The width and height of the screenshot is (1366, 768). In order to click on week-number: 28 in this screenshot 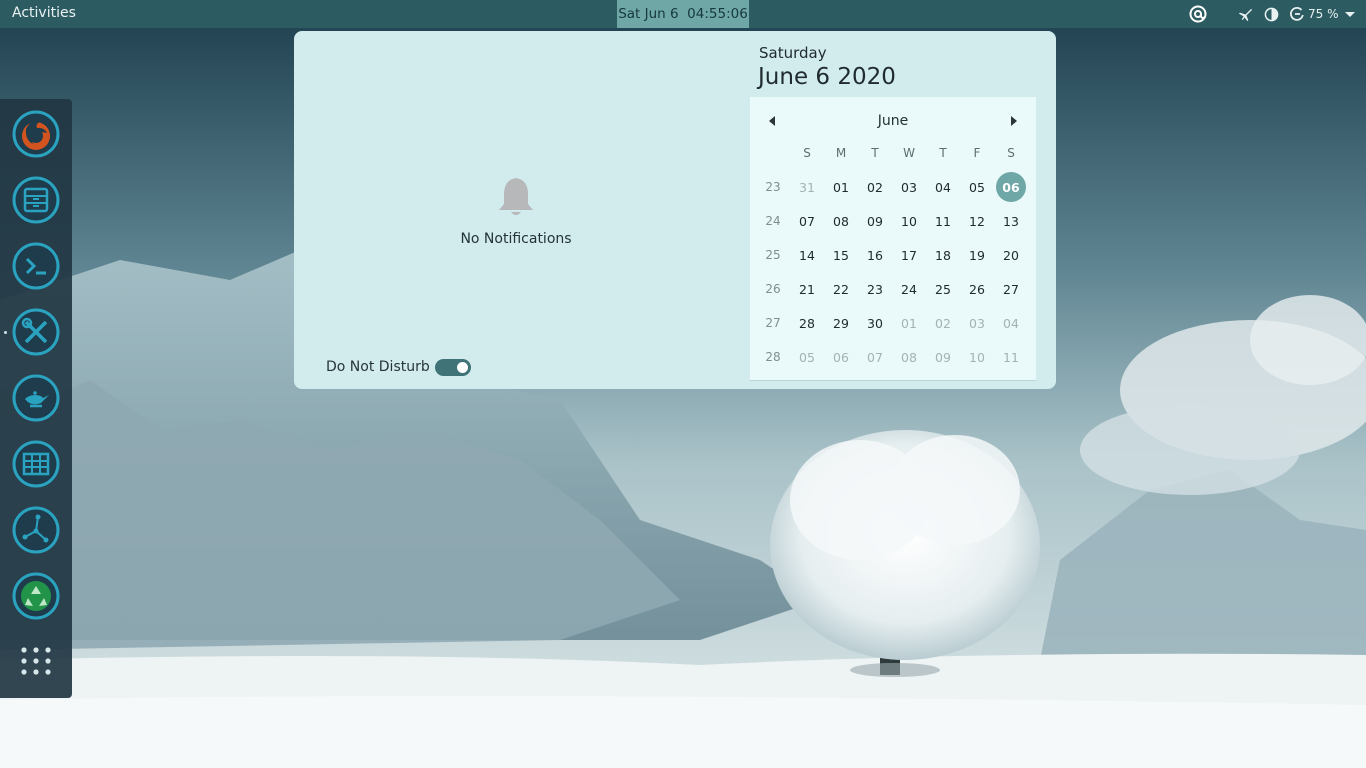, I will do `click(773, 357)`.